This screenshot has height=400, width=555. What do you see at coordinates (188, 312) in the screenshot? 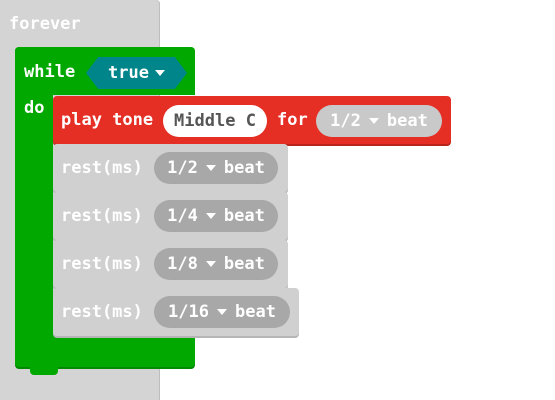
I see `rest-duration-value: 1/16` at bounding box center [188, 312].